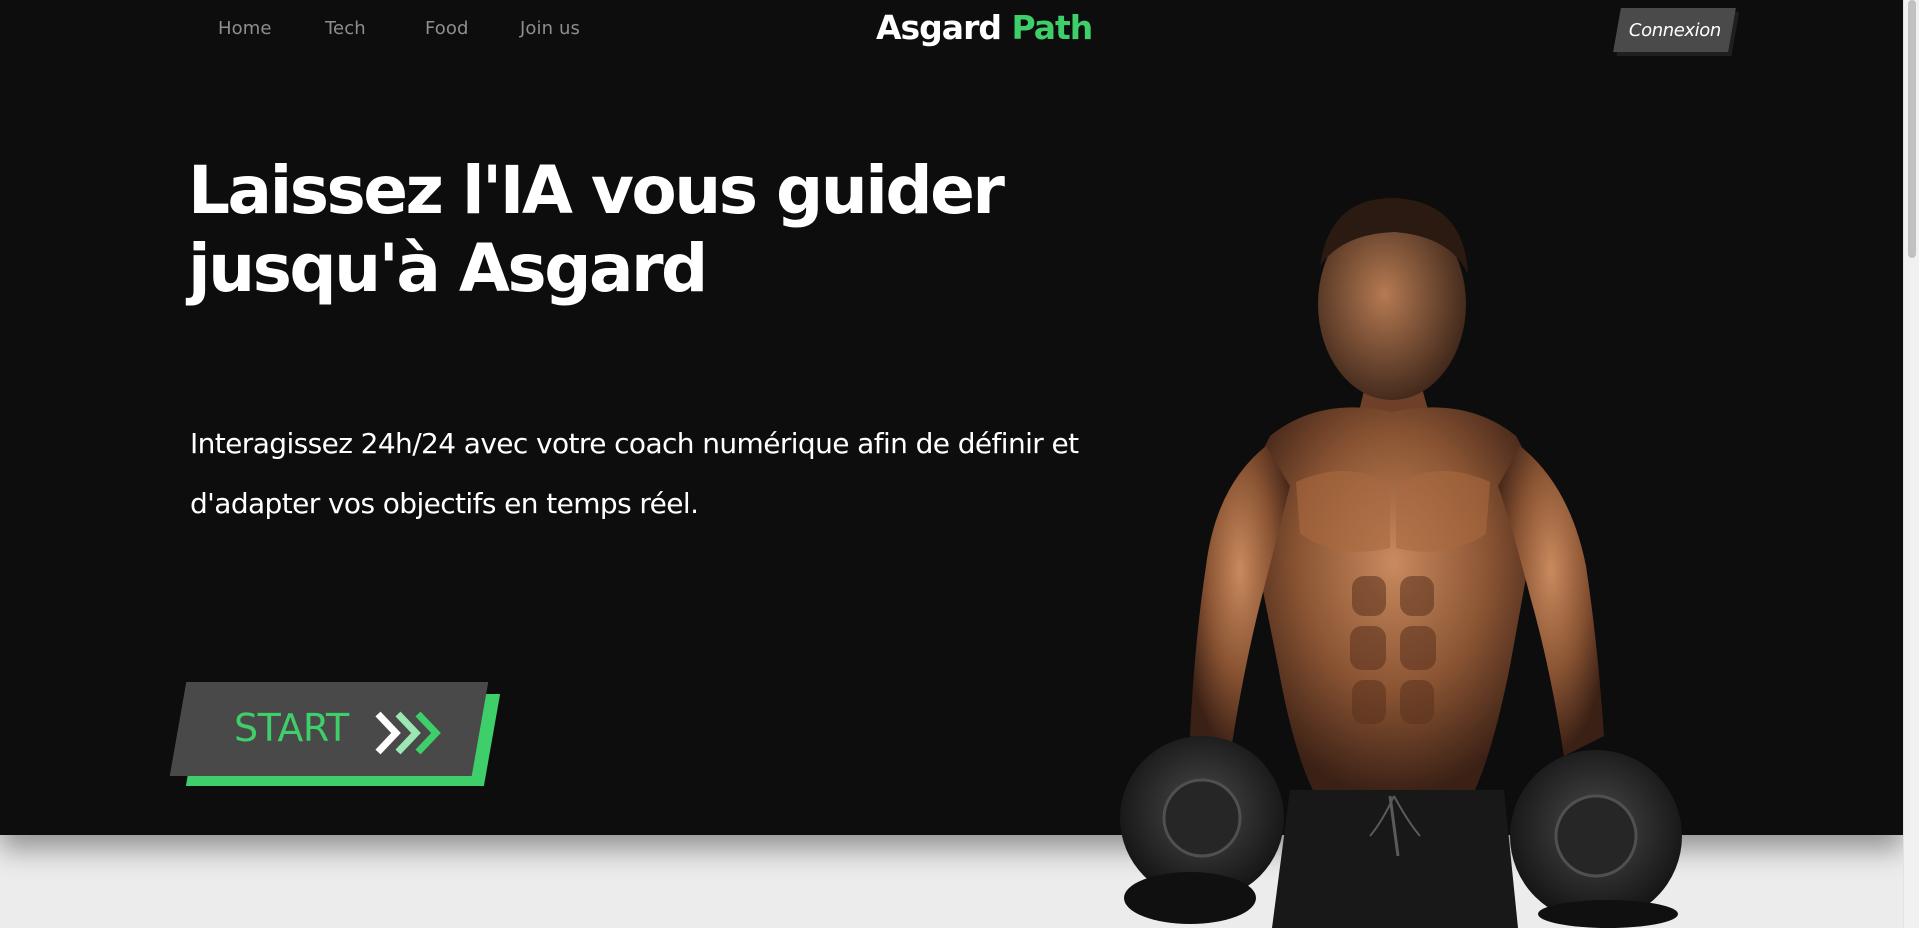  What do you see at coordinates (291, 728) in the screenshot?
I see `start-button-label: START` at bounding box center [291, 728].